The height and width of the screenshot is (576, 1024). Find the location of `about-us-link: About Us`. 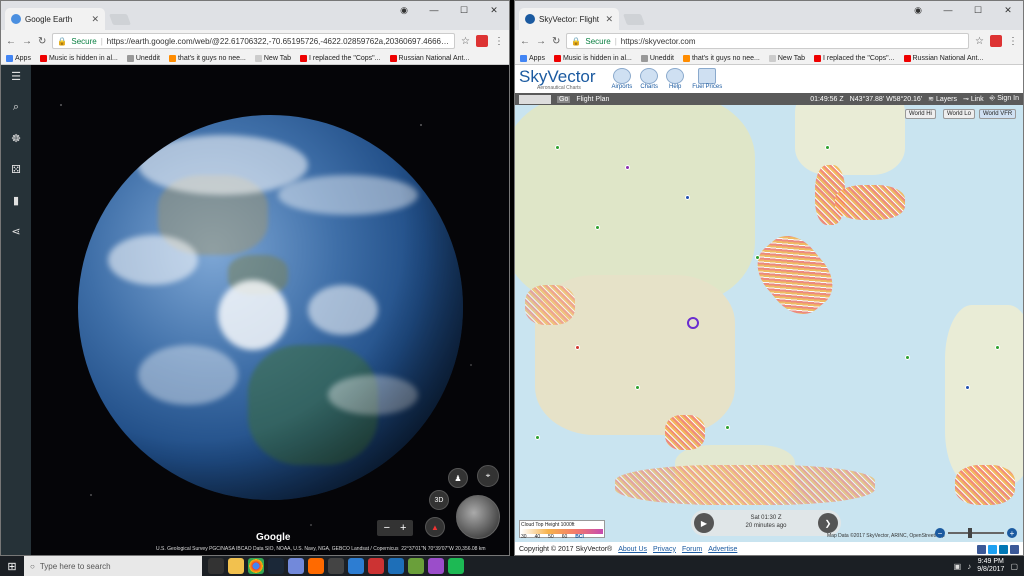

about-us-link: About Us is located at coordinates (632, 549).